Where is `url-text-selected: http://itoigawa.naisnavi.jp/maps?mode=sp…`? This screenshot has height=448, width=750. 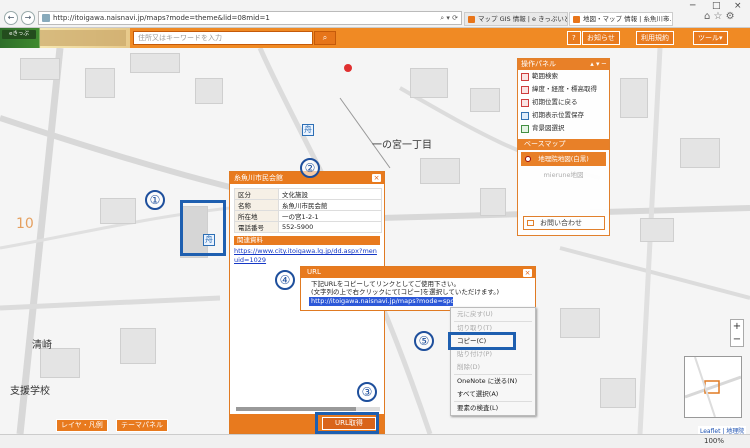
url-text-selected: http://itoigawa.naisnavi.jp/maps?mode=sp… is located at coordinates (381, 301).